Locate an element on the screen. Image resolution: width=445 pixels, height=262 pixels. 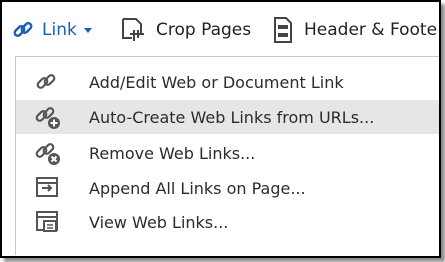
chevron-down-icon is located at coordinates (87, 30).